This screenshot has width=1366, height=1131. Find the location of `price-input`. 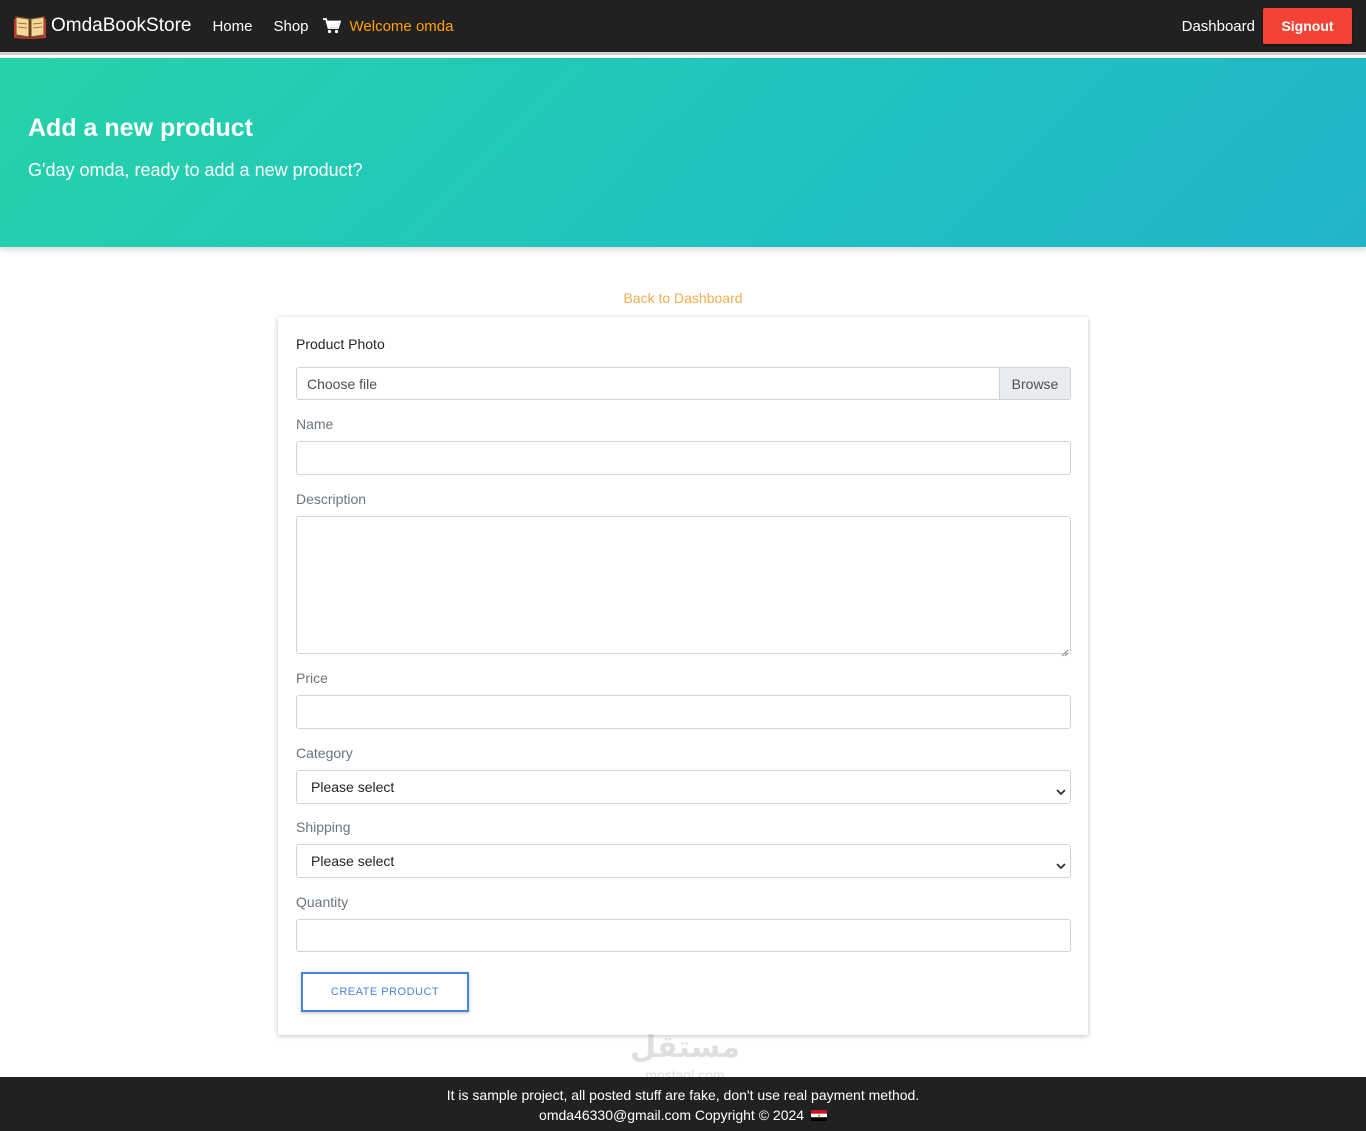

price-input is located at coordinates (683, 712).